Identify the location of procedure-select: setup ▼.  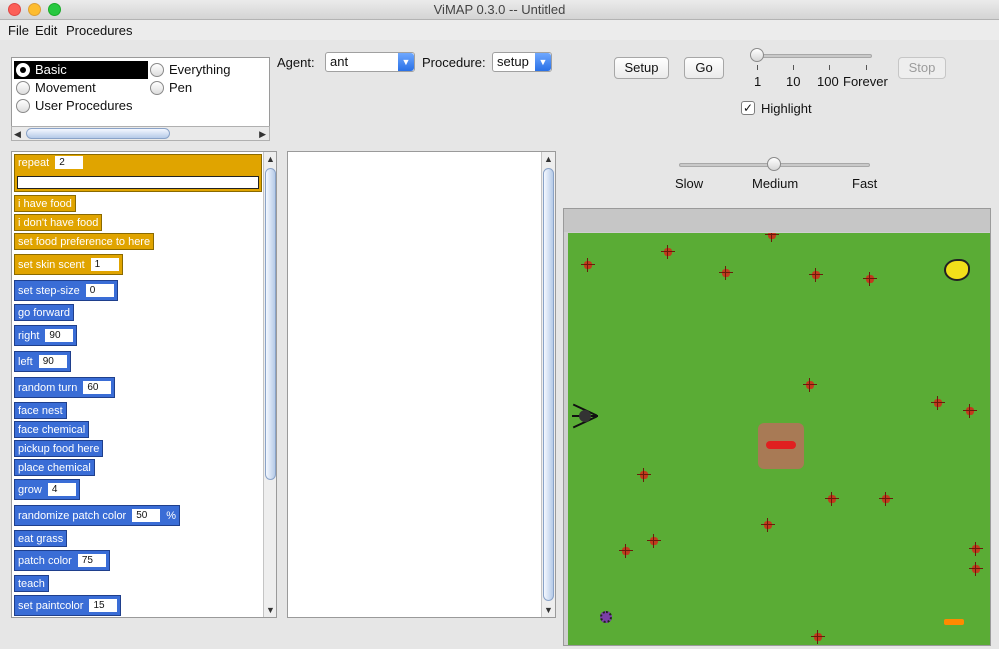
(522, 62).